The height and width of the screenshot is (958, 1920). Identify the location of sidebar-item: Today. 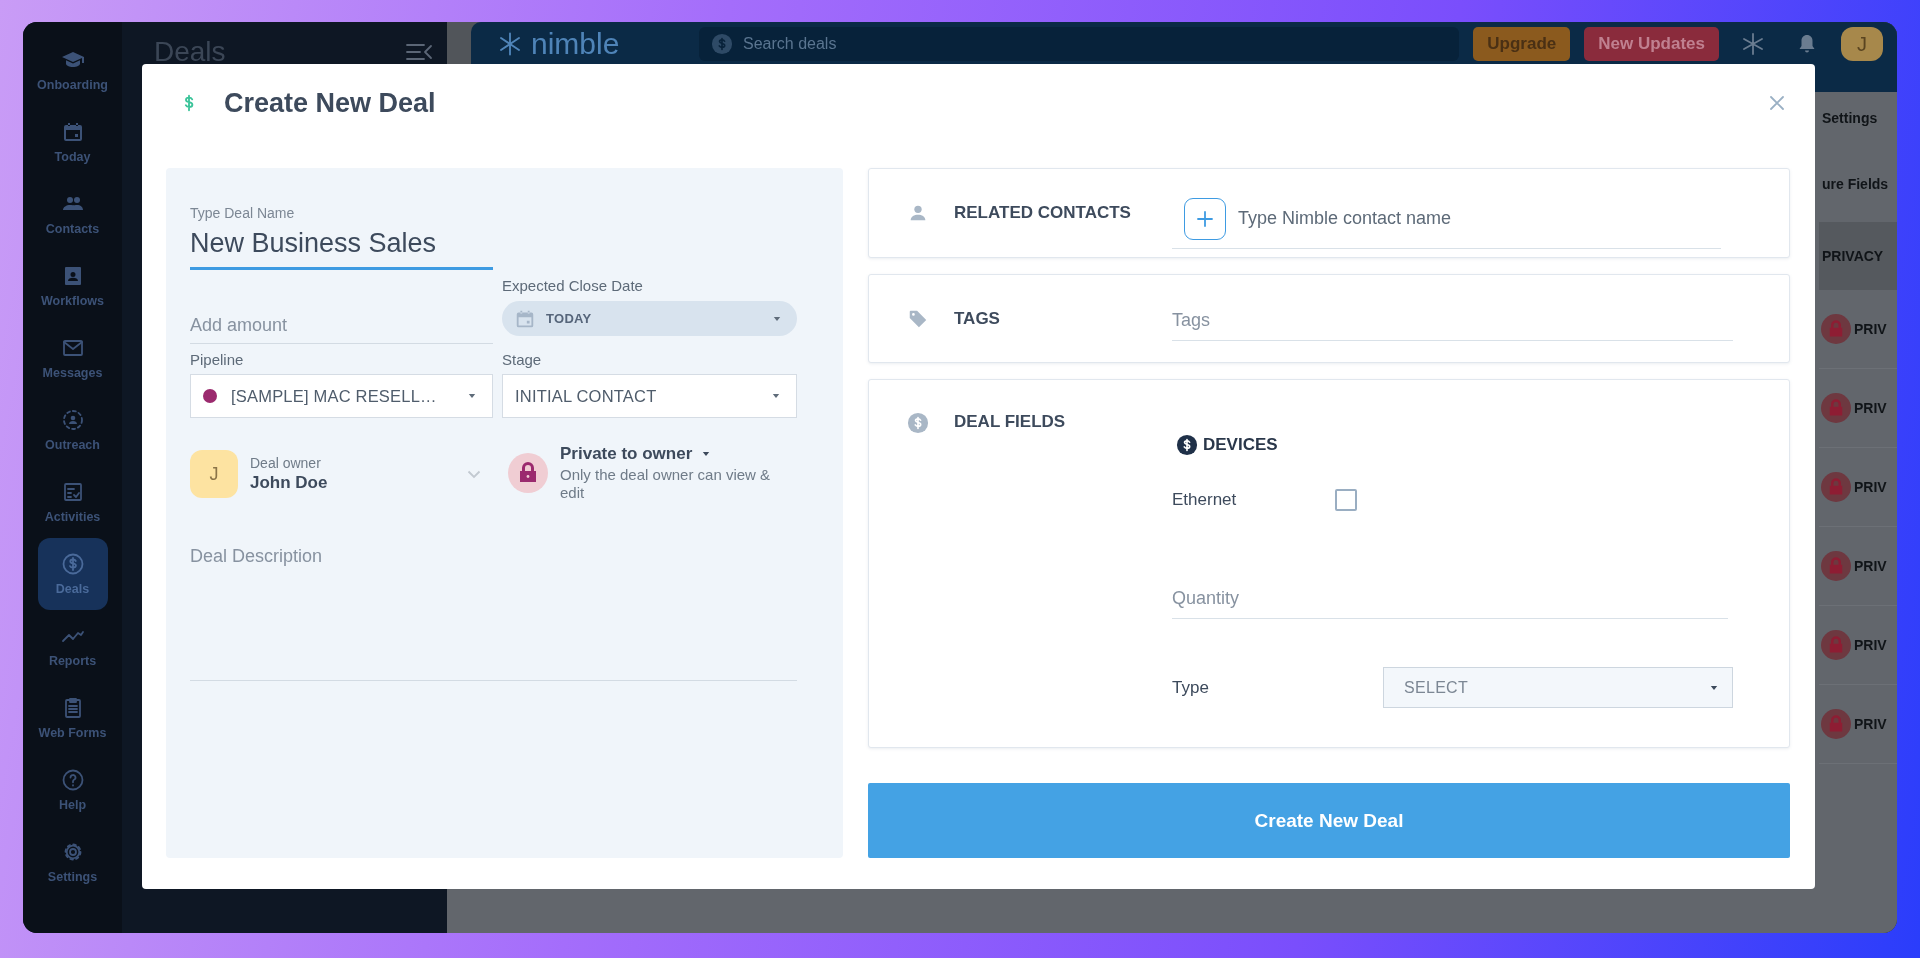
(72, 142).